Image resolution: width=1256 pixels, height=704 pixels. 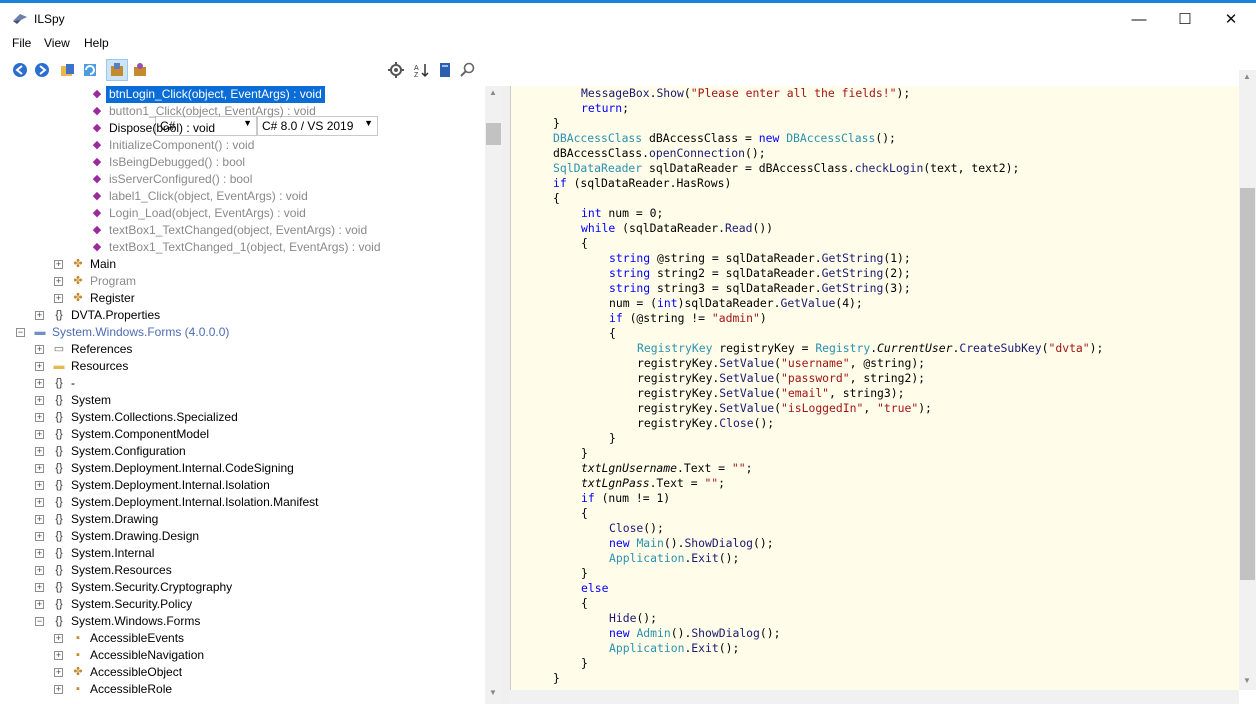 I want to click on menu-view: View, so click(x=57, y=43).